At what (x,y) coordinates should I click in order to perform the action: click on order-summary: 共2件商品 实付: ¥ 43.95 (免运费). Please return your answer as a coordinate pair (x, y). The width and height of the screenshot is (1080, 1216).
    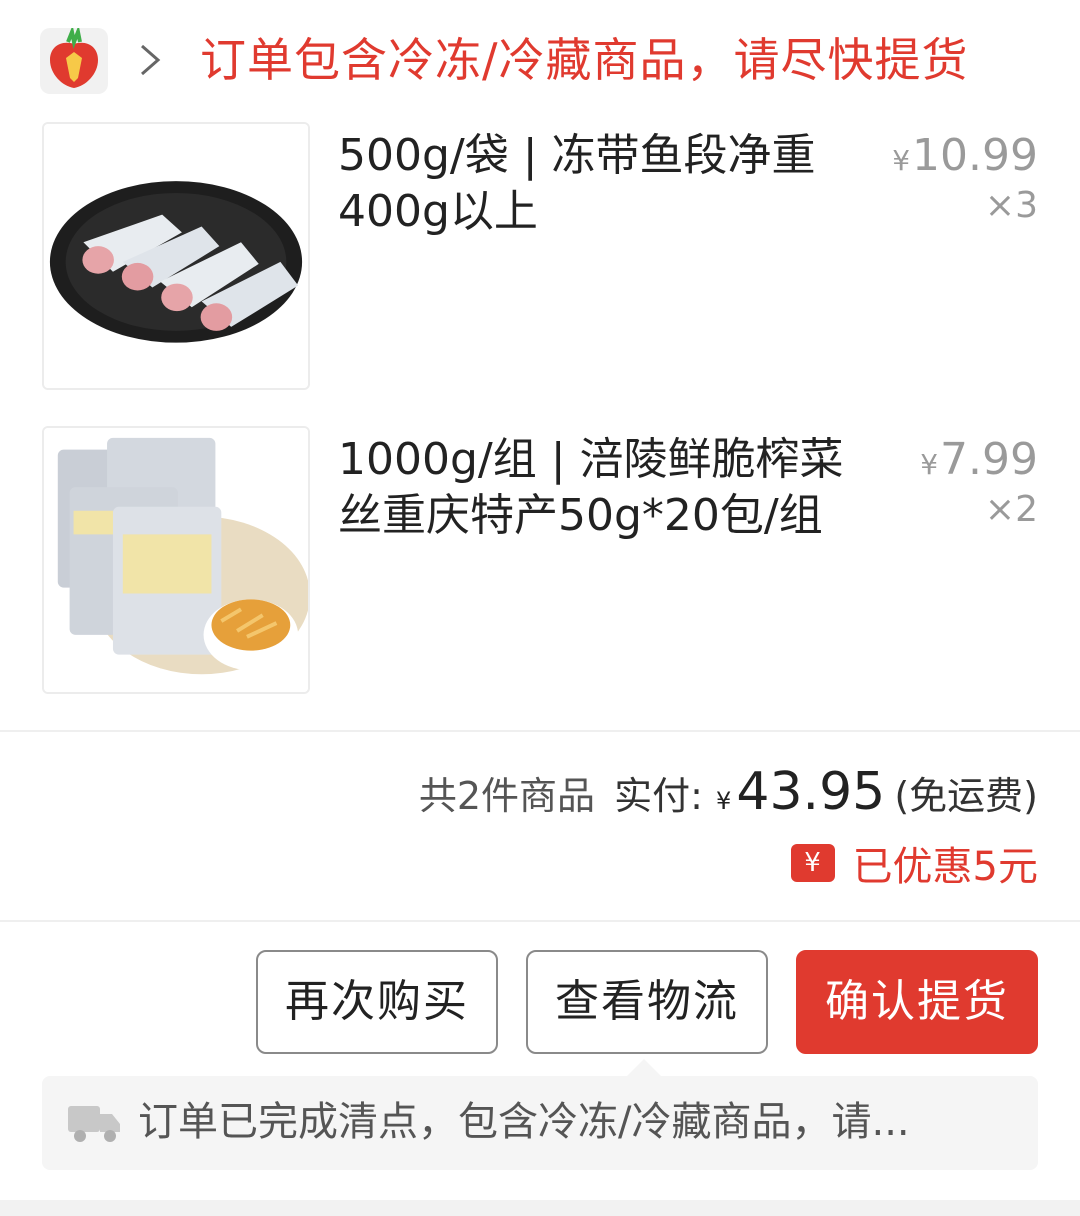
    Looking at the image, I should click on (728, 792).